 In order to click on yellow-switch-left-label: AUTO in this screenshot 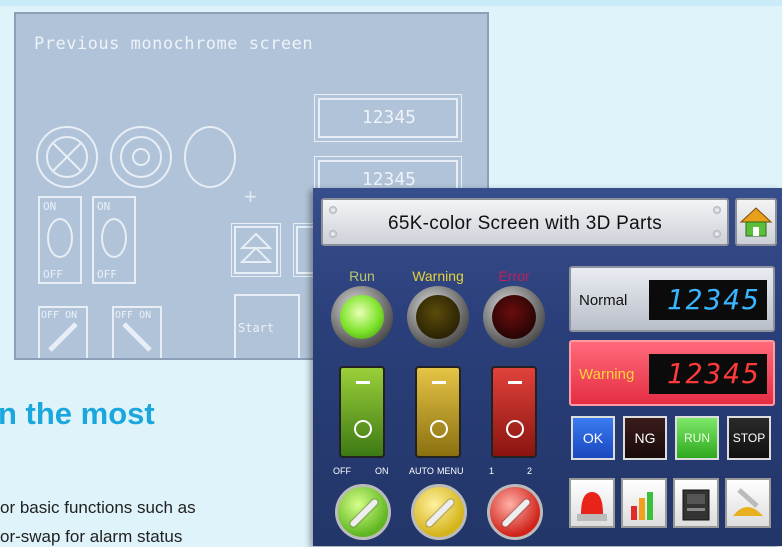, I will do `click(421, 471)`.